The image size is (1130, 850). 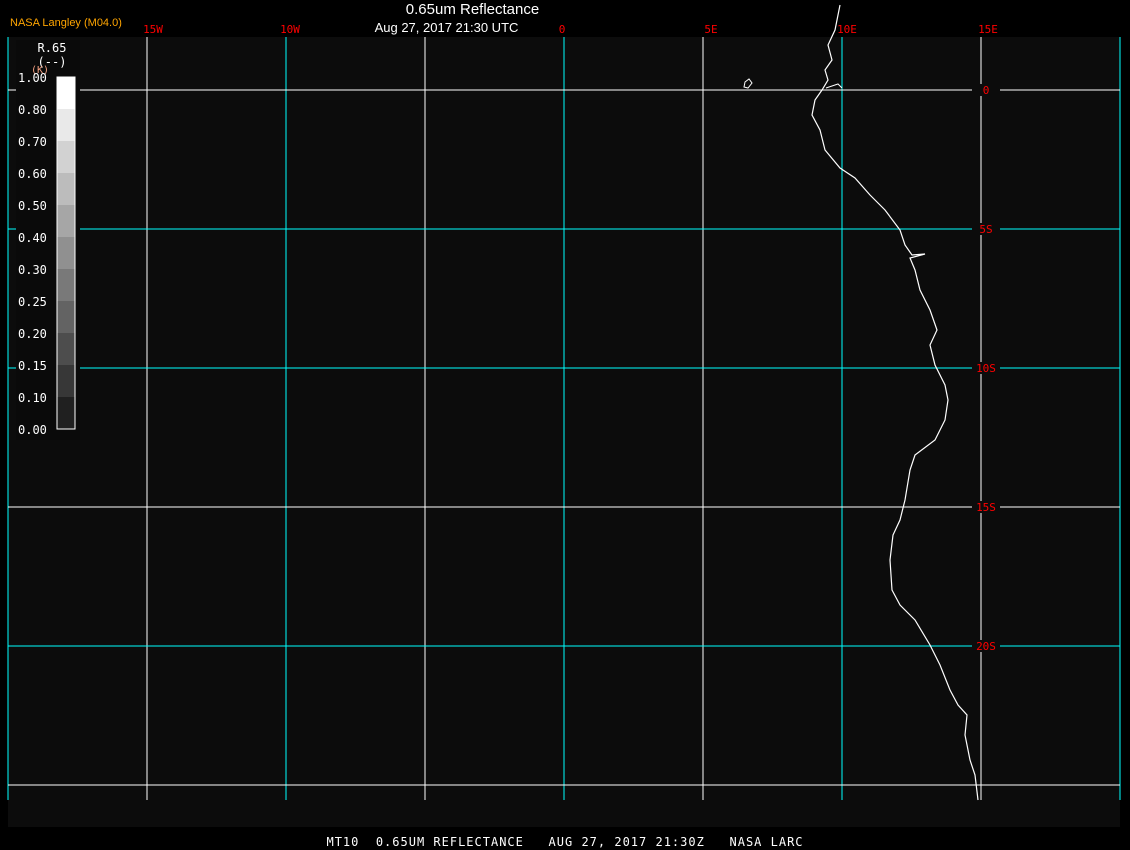 I want to click on brand-label: NASA Langley (M04.0), so click(x=66, y=23).